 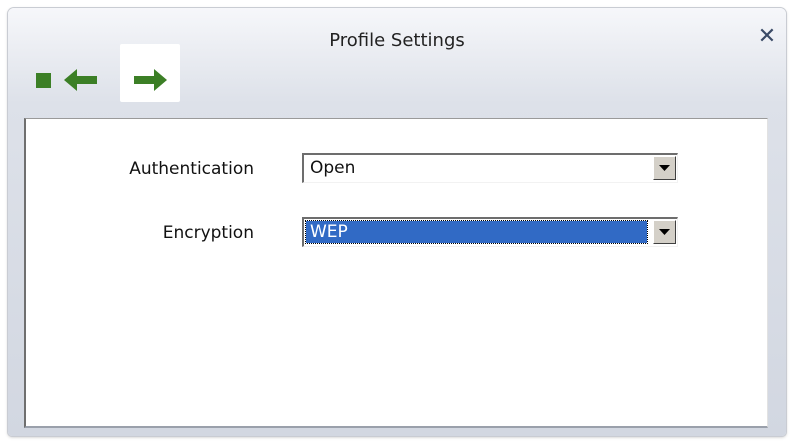 I want to click on next-button, so click(x=150, y=73).